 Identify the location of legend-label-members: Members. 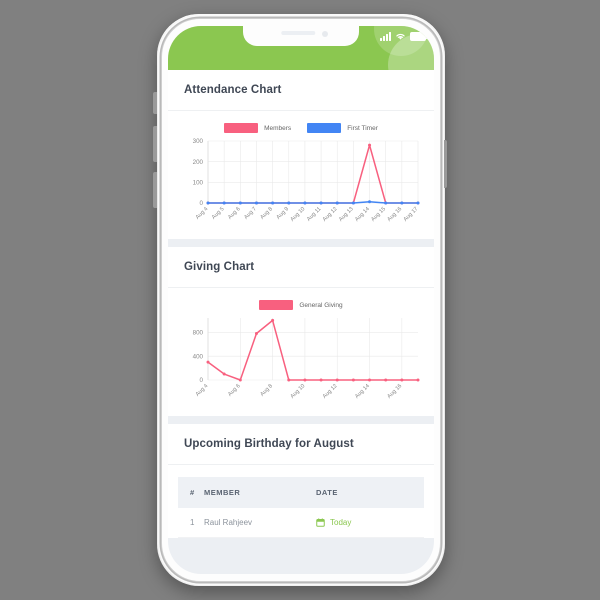
(278, 128).